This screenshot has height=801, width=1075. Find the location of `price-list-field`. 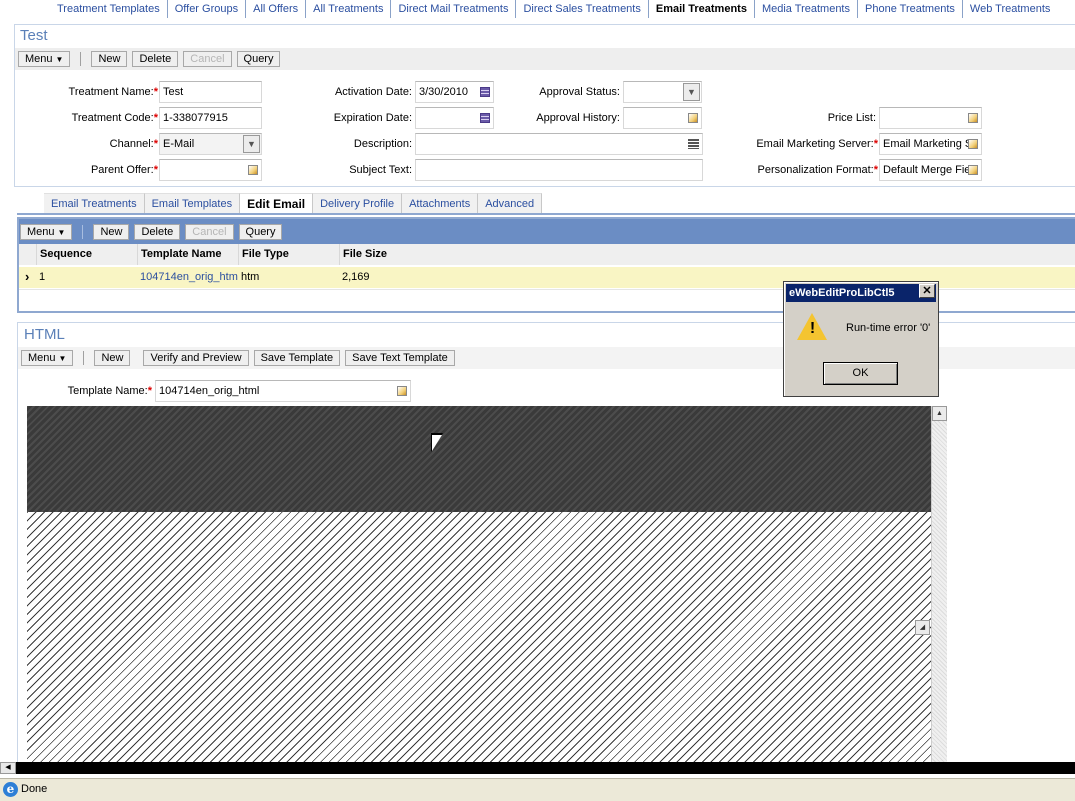

price-list-field is located at coordinates (930, 118).